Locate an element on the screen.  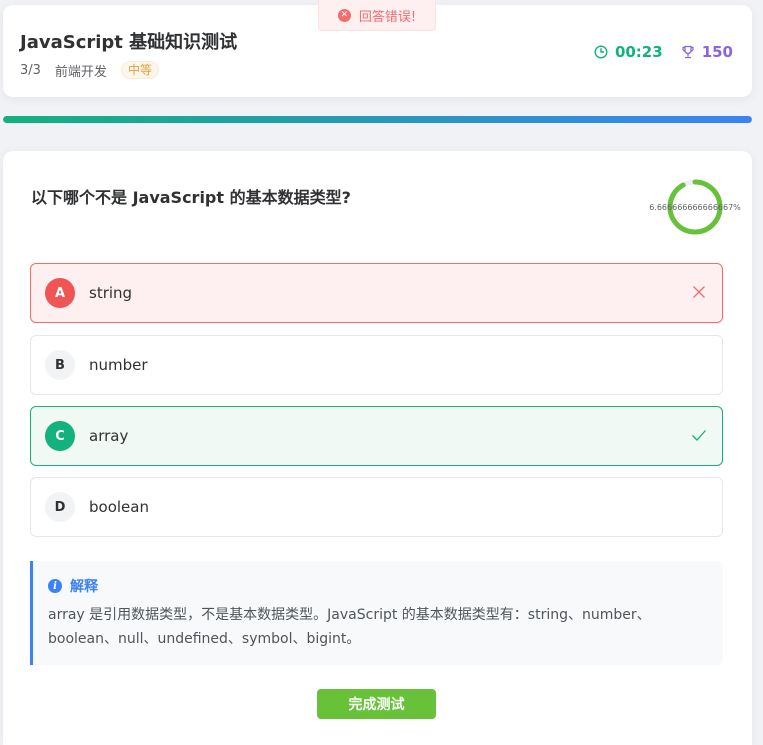
quiz-title: JavaScript 基础知识测试 is located at coordinates (129, 42).